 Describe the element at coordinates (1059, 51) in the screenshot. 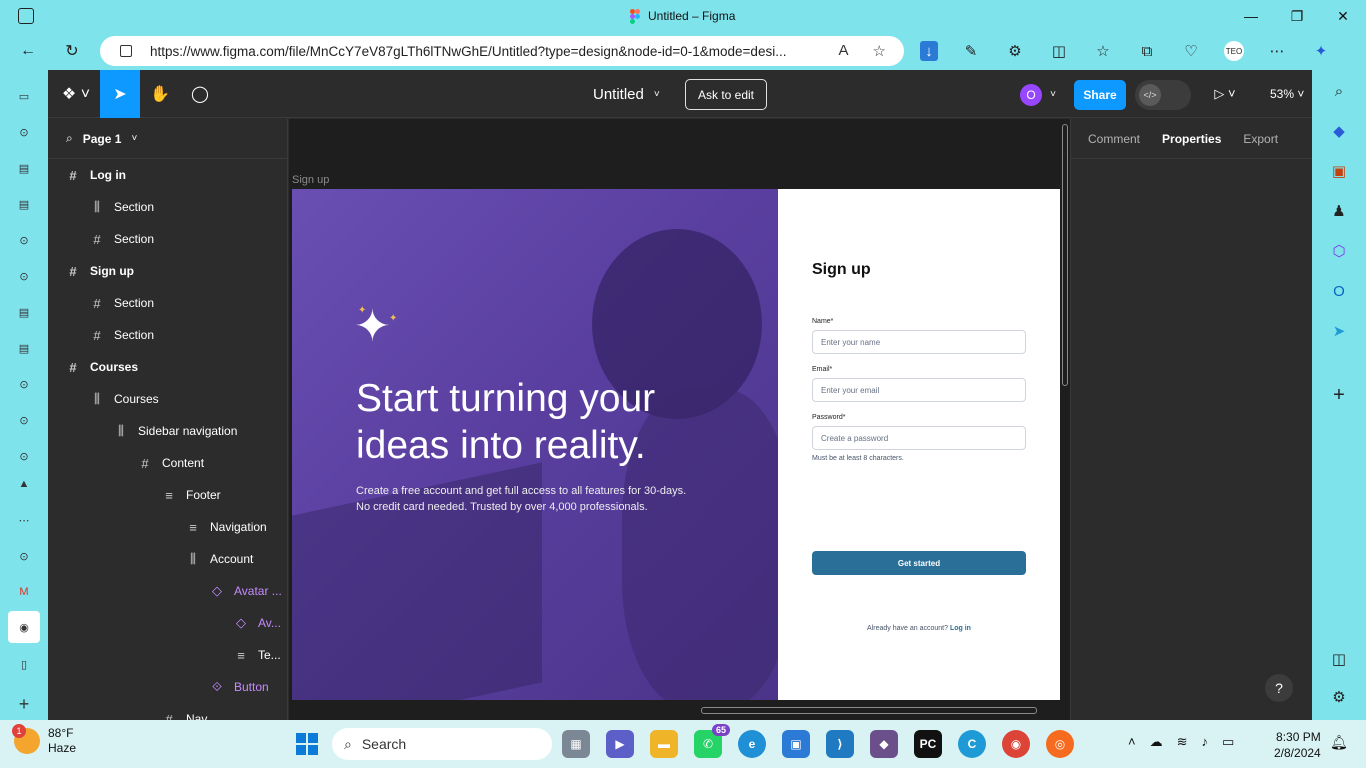

I see `split-screen-icon: ◫` at that location.